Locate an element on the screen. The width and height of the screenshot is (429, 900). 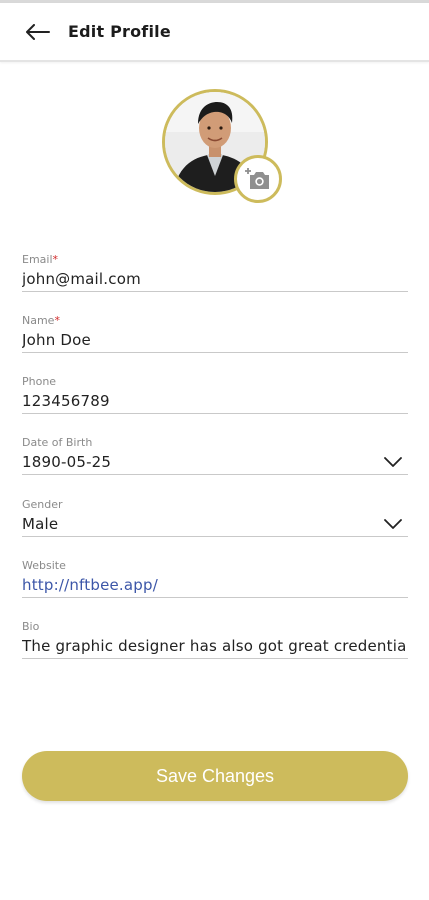
profile-photo is located at coordinates (222, 146).